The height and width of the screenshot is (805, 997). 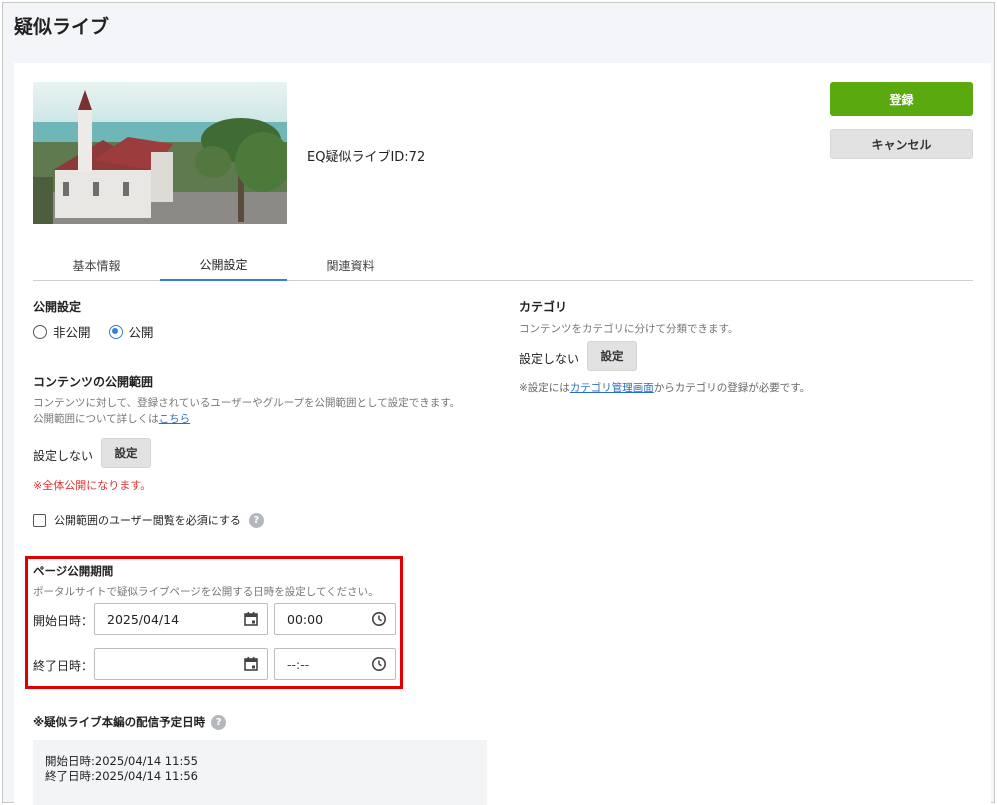 I want to click on scope-title: コンテンツの公開範囲, so click(x=93, y=382).